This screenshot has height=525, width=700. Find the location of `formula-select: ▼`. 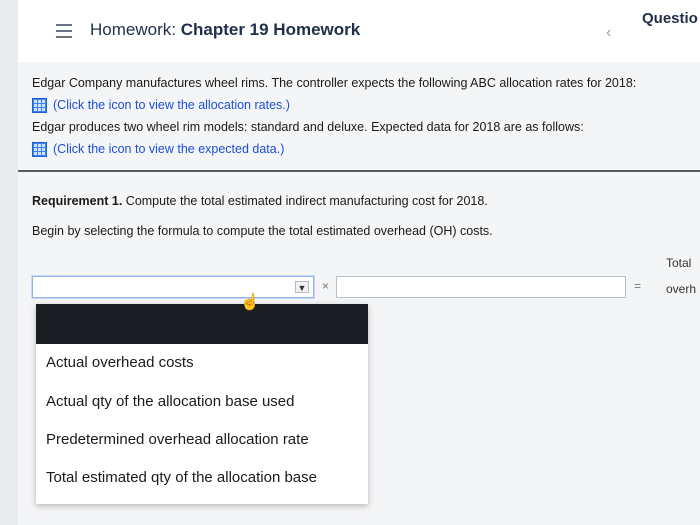

formula-select: ▼ is located at coordinates (173, 287).